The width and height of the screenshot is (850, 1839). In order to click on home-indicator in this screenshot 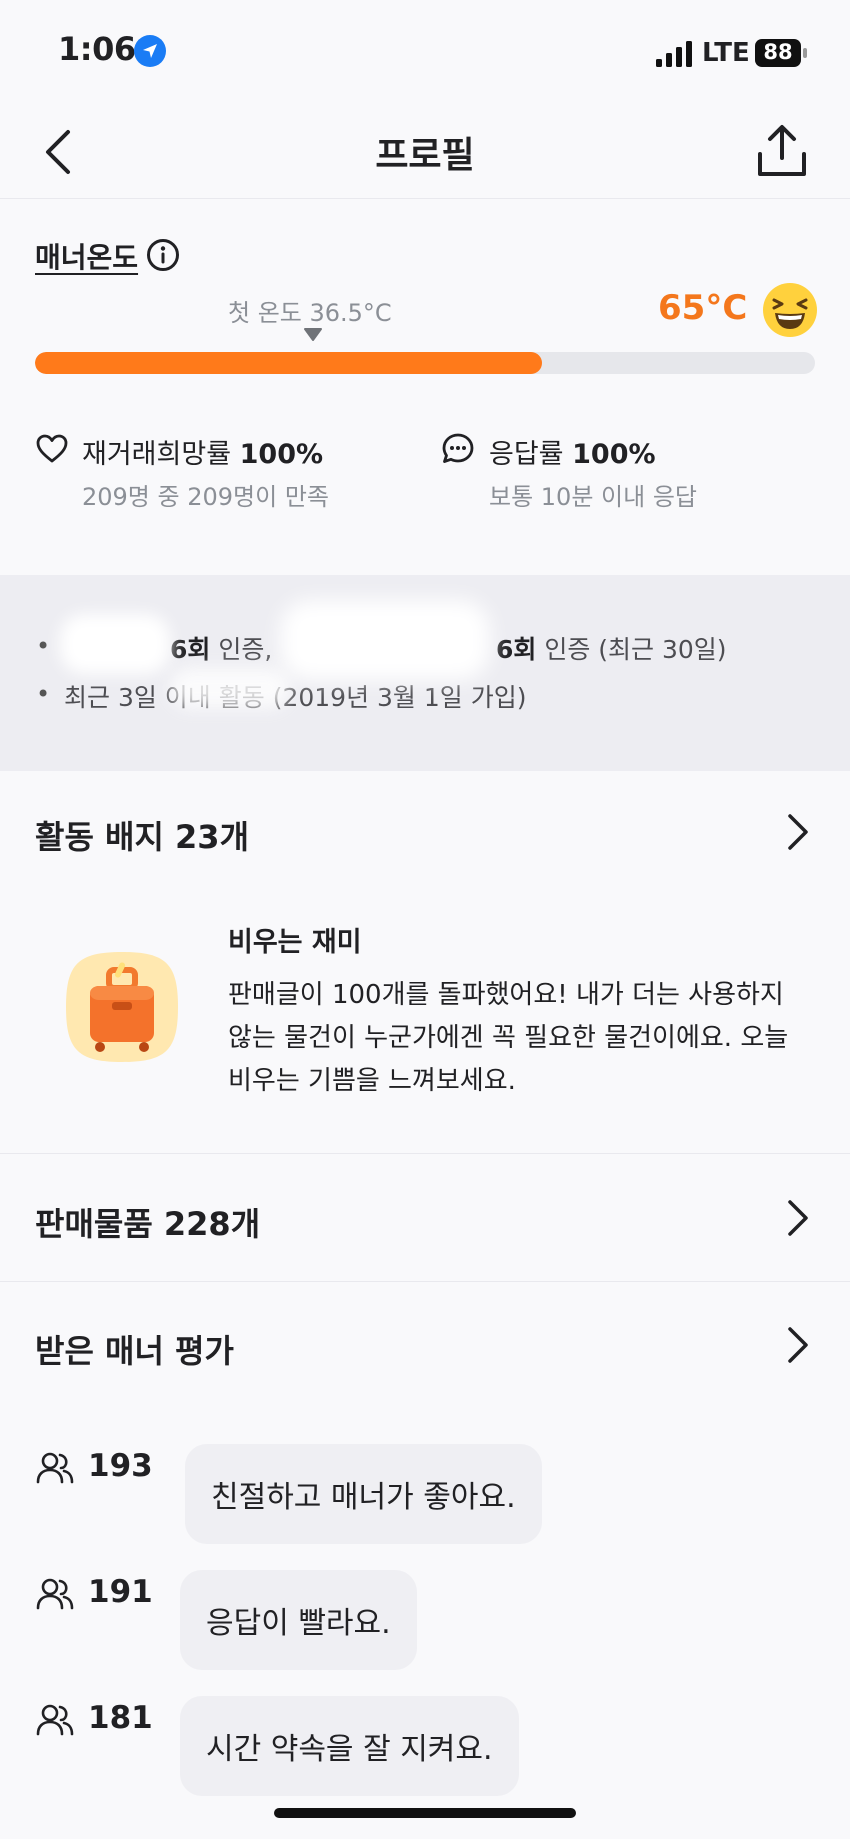, I will do `click(425, 1813)`.